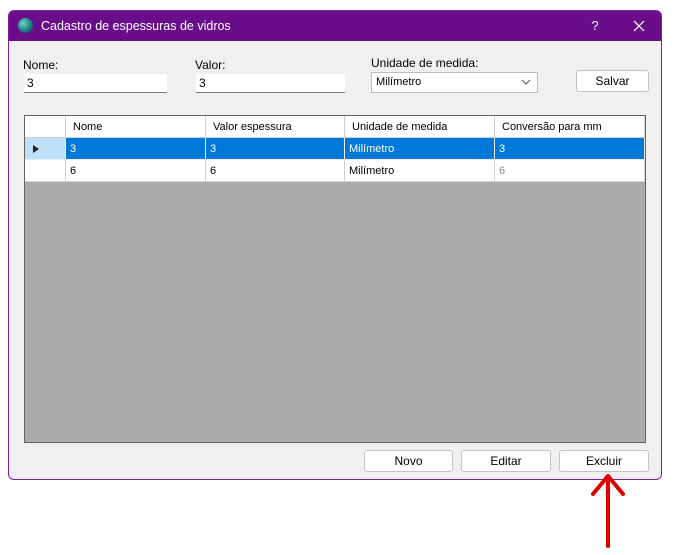  What do you see at coordinates (335, 26) in the screenshot?
I see `title-bar: Cadastro de espessuras de vidros ?` at bounding box center [335, 26].